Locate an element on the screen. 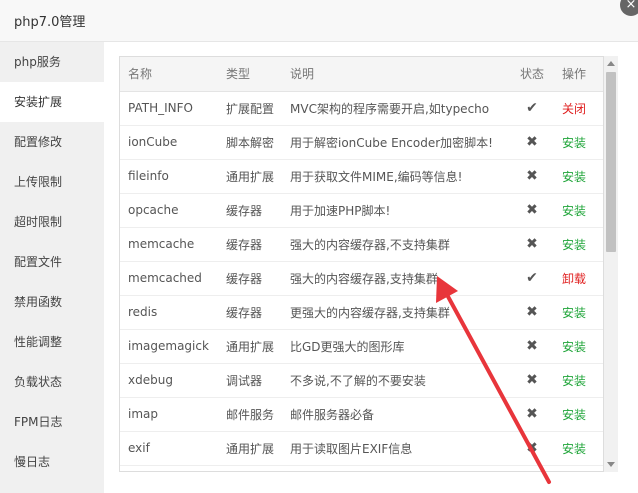 This screenshot has width=638, height=493. sidebar-item-3: 上传限制 is located at coordinates (52, 182).